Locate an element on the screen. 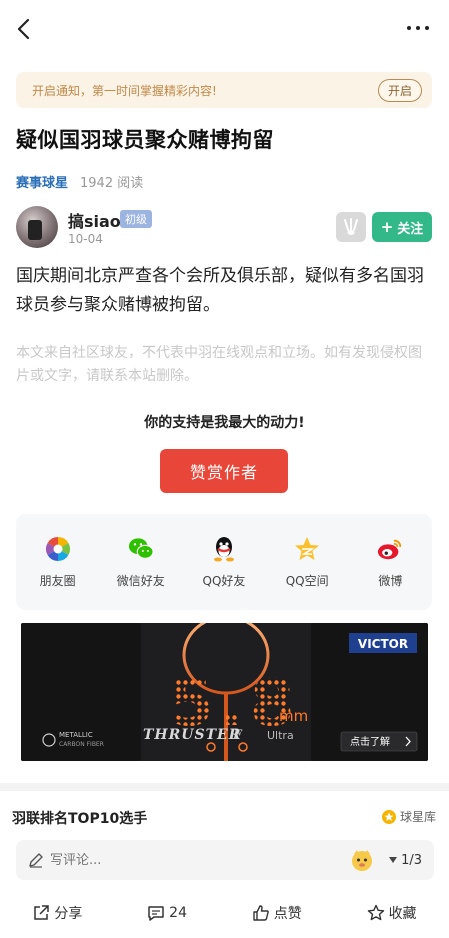 The width and height of the screenshot is (449, 938). emoji-icon is located at coordinates (362, 860).